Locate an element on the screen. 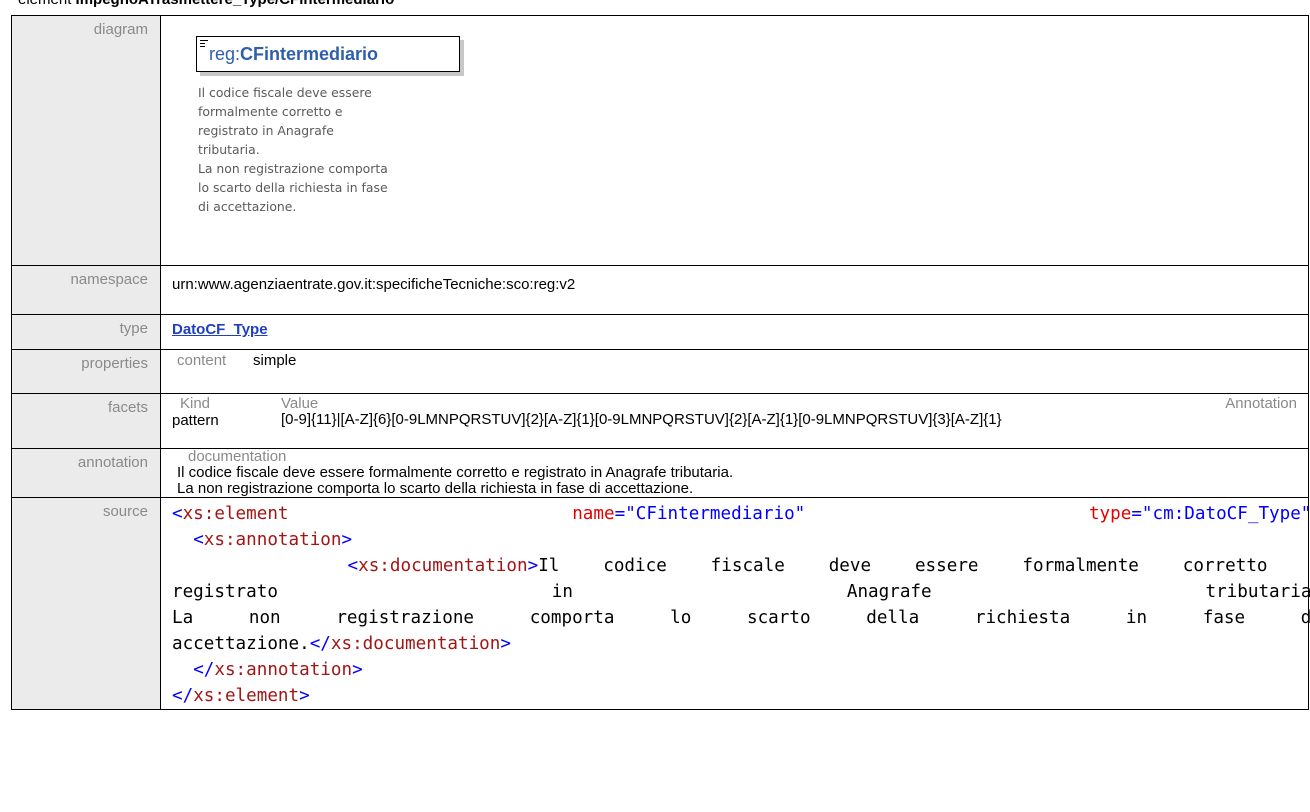  diagram-doc-line: formalmente corretto e is located at coordinates (270, 111).